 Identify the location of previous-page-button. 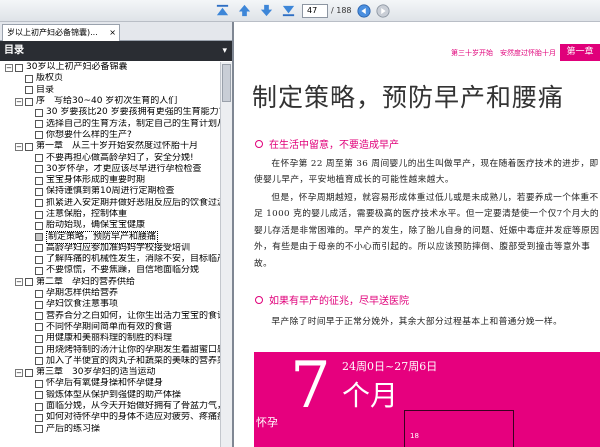
(244, 10).